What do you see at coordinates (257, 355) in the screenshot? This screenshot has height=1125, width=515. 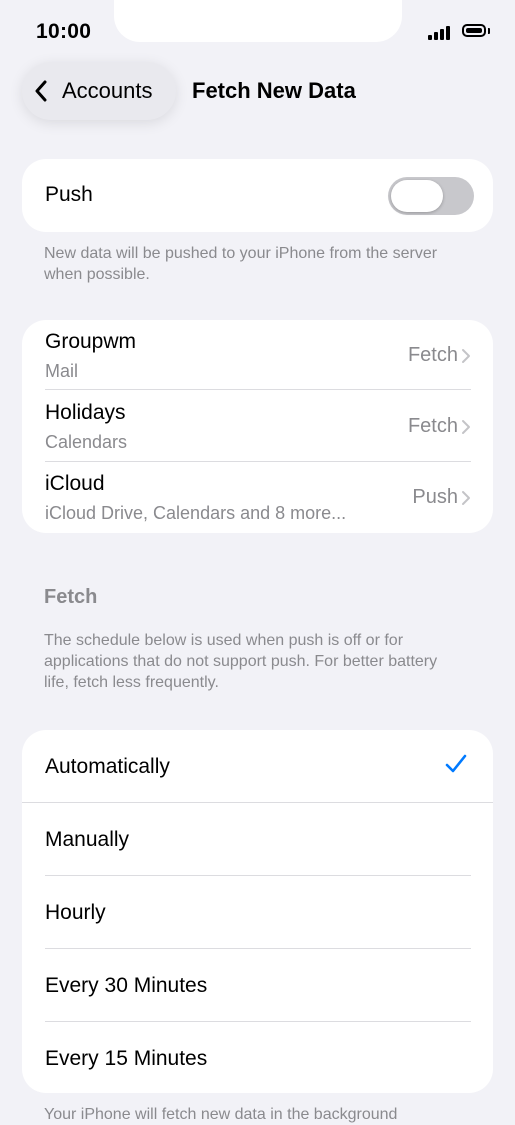 I see `account-row-groupwm: Groupwm Mail Fetch` at bounding box center [257, 355].